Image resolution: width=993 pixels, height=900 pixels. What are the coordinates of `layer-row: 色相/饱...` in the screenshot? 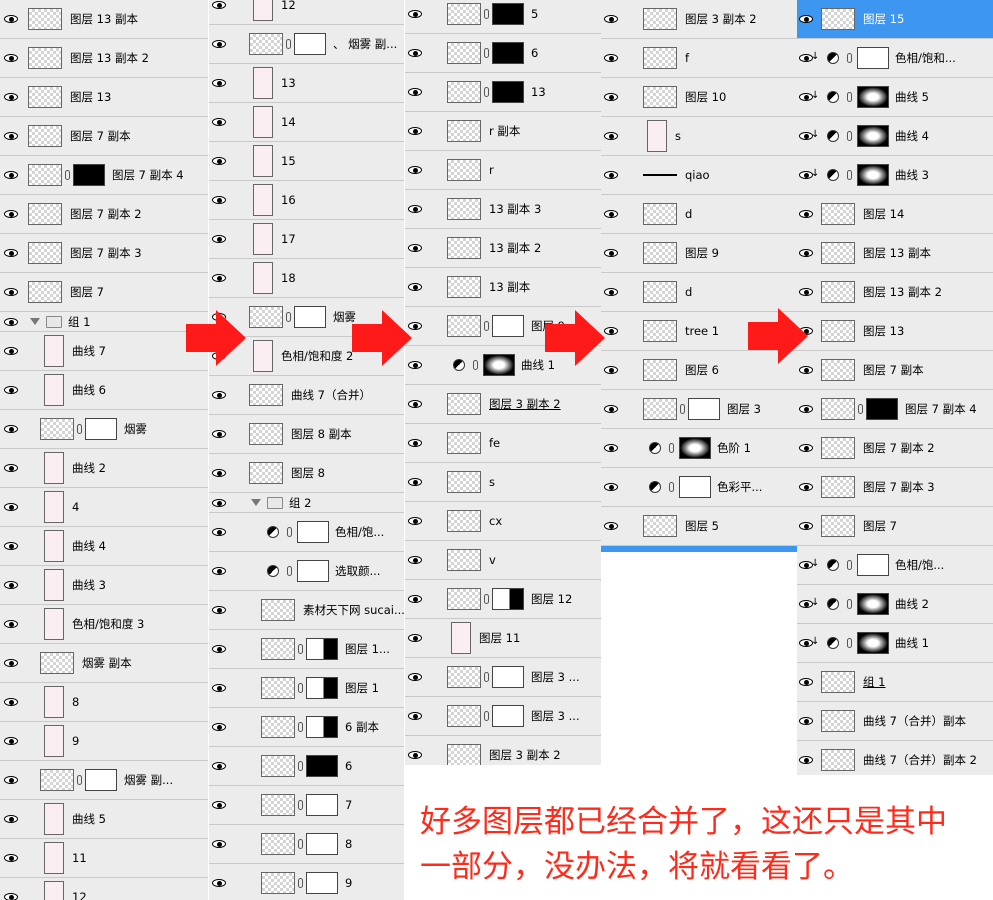 It's located at (306, 532).